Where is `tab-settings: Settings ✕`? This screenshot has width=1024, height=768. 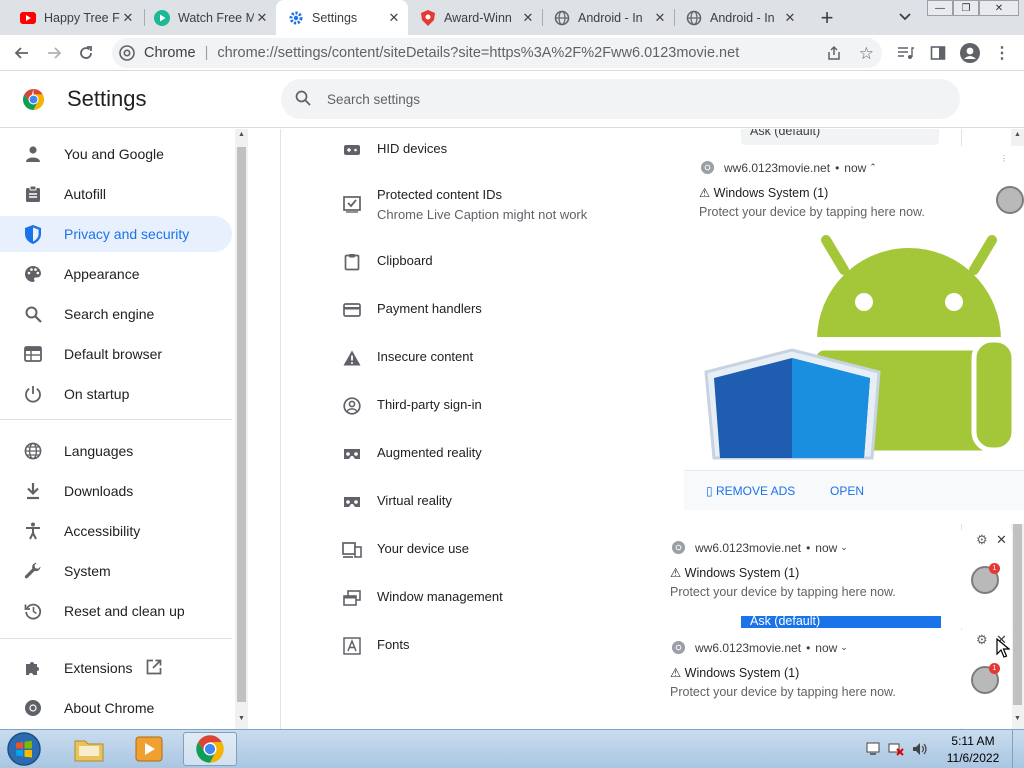
tab-settings: Settings ✕ is located at coordinates (342, 17).